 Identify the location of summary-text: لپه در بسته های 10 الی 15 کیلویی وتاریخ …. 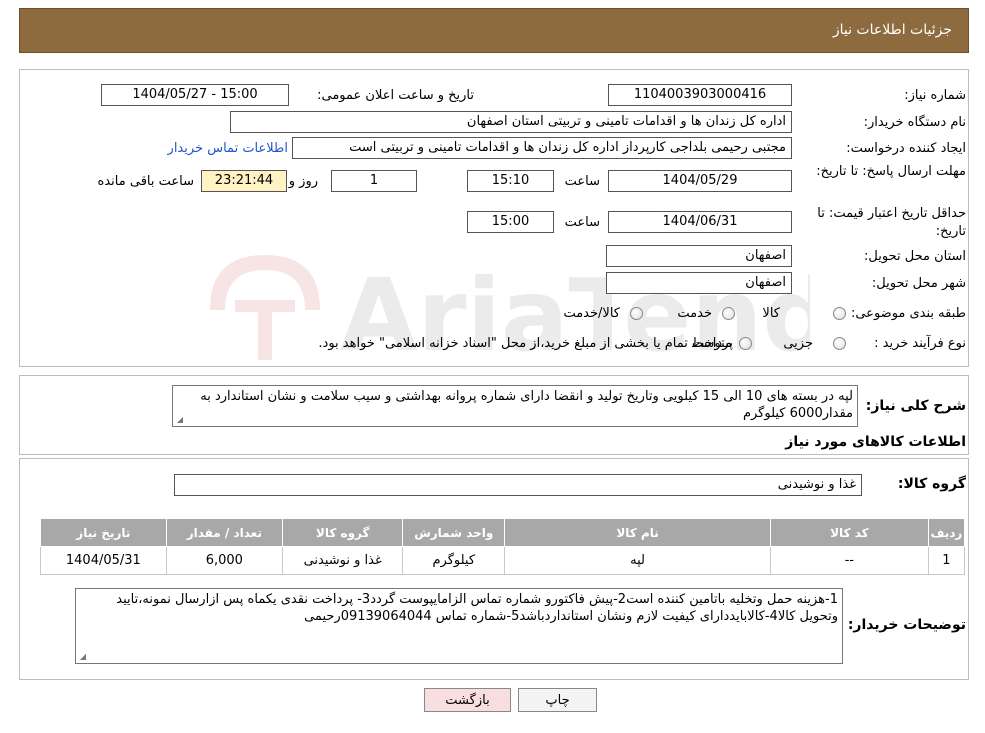
(526, 405).